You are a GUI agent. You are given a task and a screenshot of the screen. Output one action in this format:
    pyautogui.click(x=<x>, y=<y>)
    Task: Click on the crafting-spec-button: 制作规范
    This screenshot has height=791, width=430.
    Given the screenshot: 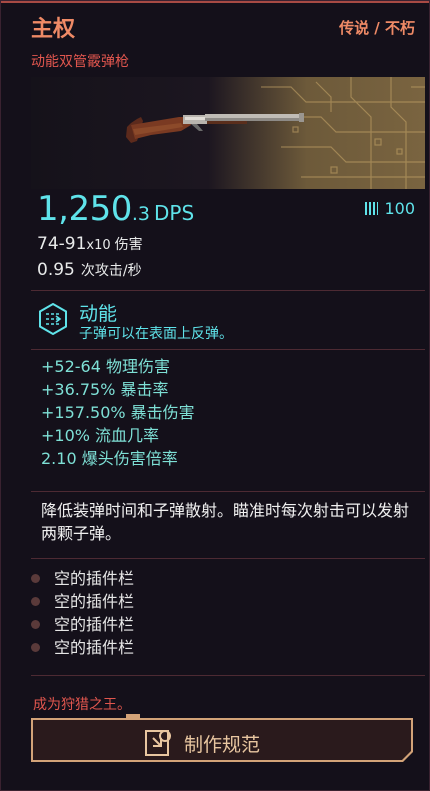 What is the action you would take?
    pyautogui.click(x=222, y=740)
    